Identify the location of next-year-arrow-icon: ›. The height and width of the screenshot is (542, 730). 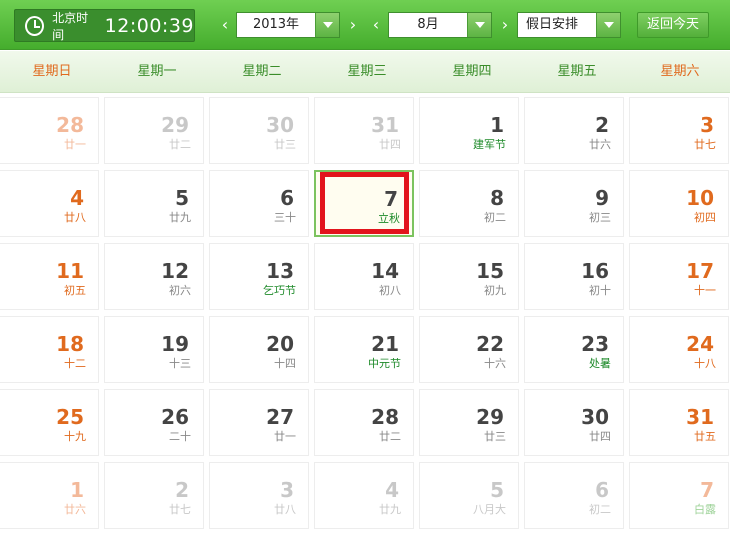
(353, 25).